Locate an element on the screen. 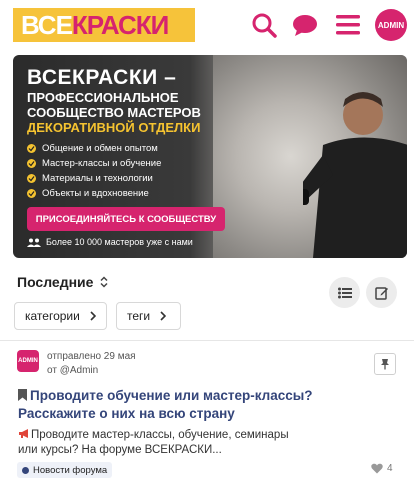  banner-person-image is located at coordinates (355, 175).